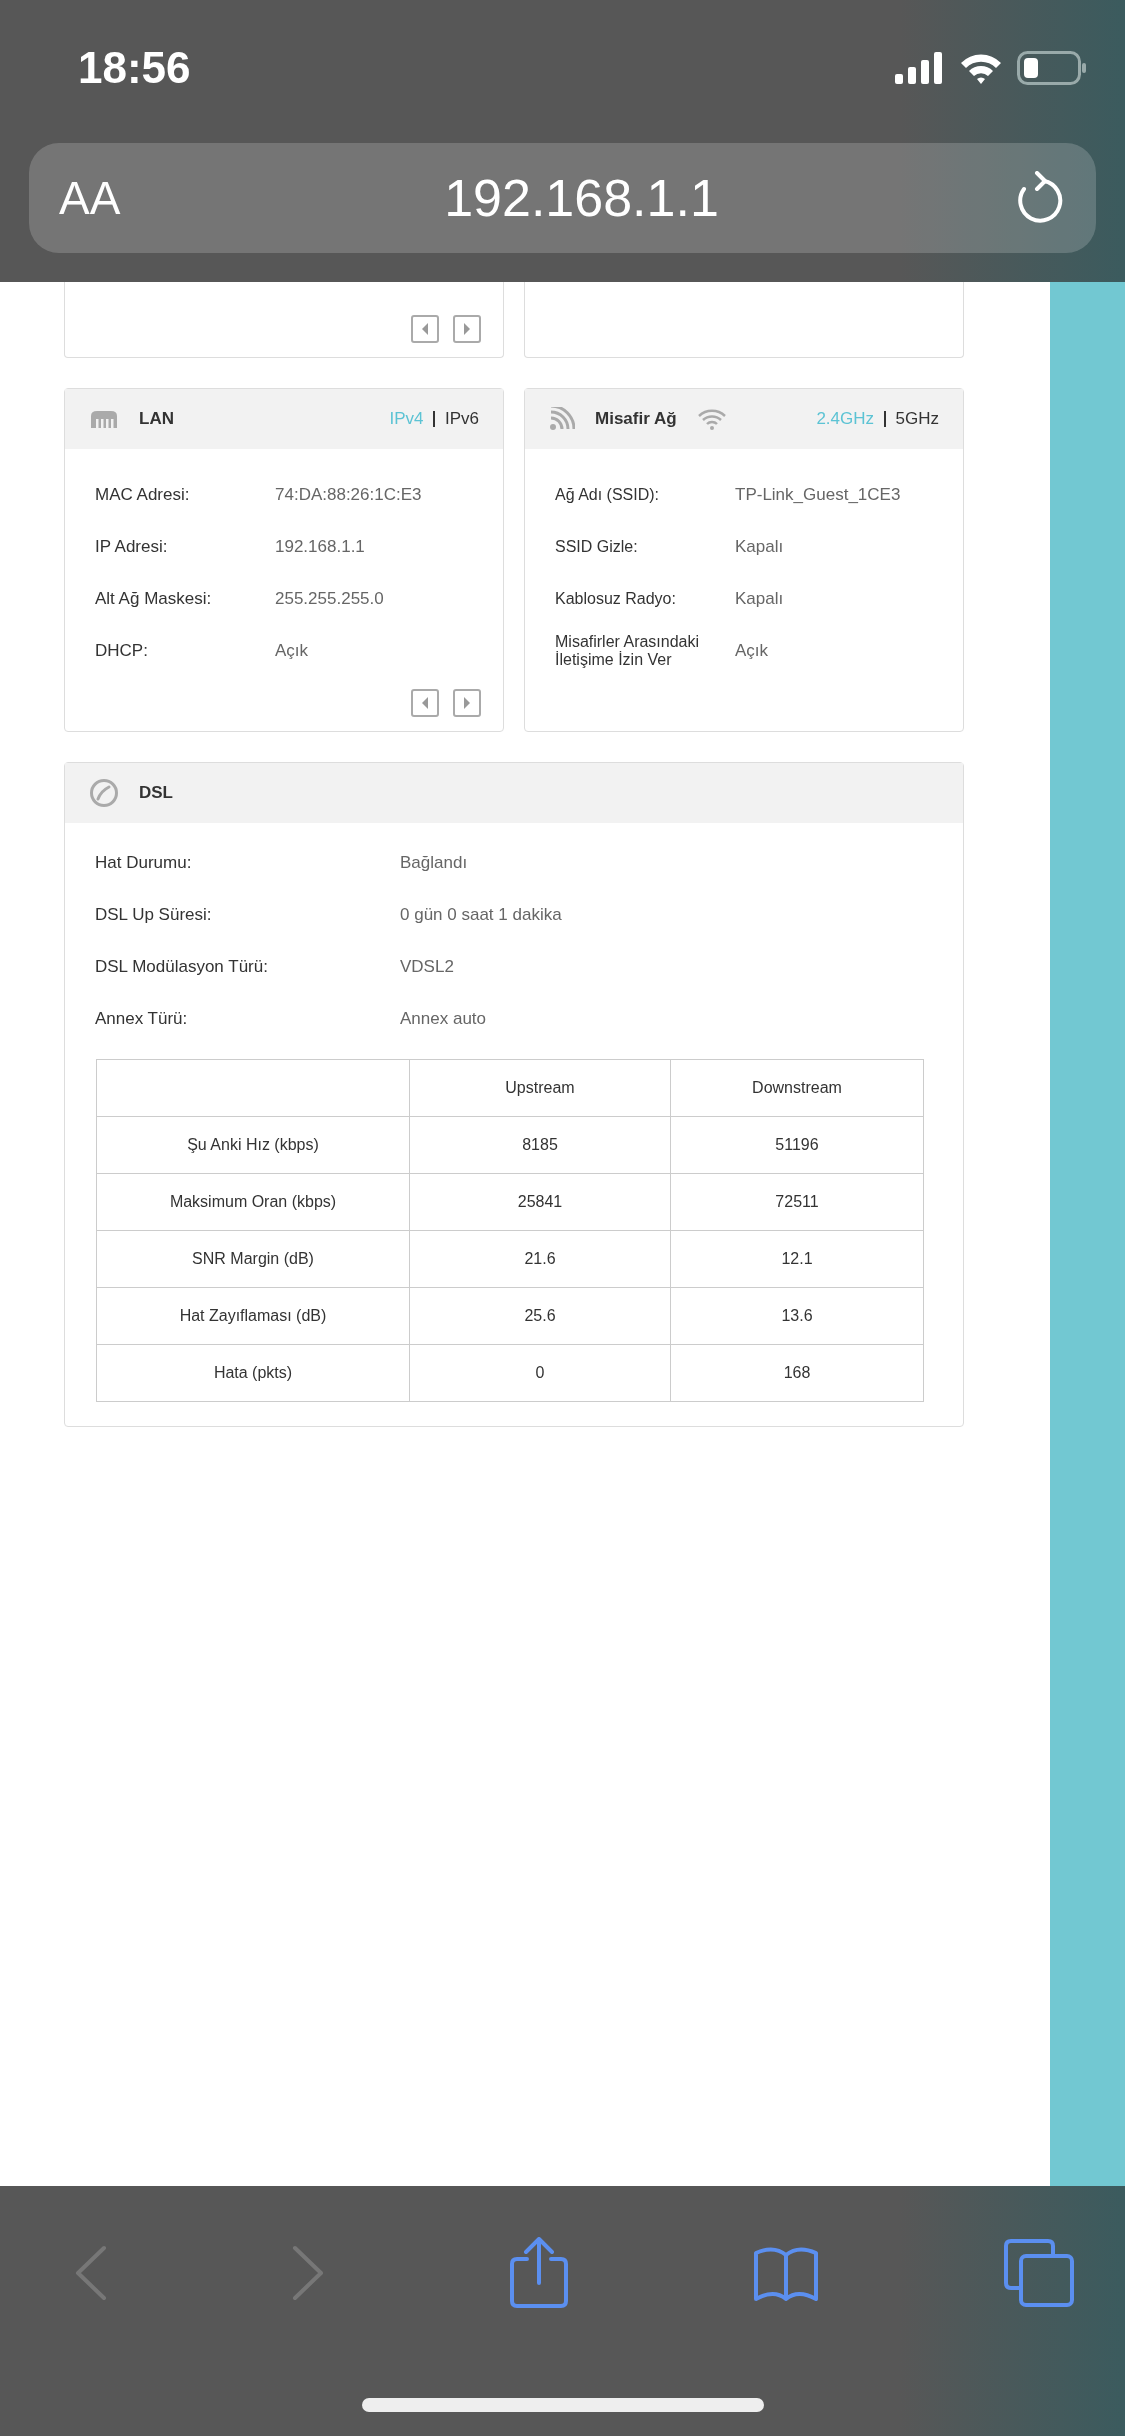  Describe the element at coordinates (481, 915) in the screenshot. I see `field-value: 0 gün 0 saat 1 dakika` at that location.